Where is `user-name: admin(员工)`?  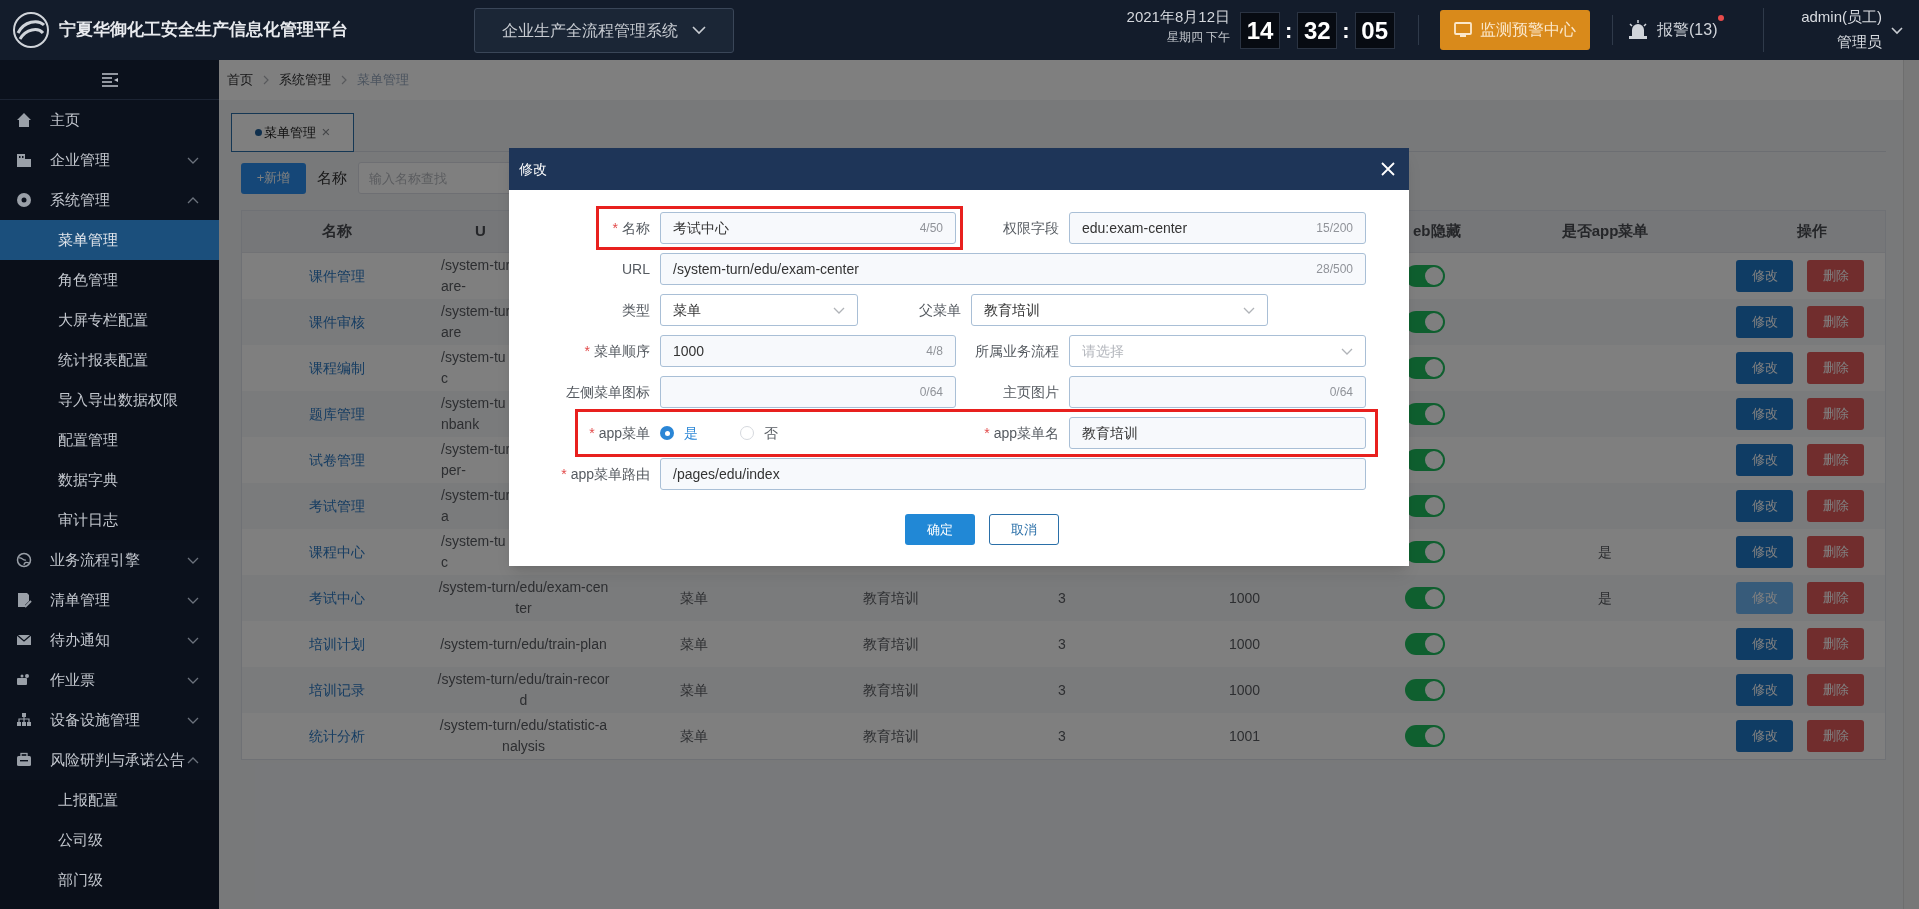 user-name: admin(员工) is located at coordinates (1841, 16).